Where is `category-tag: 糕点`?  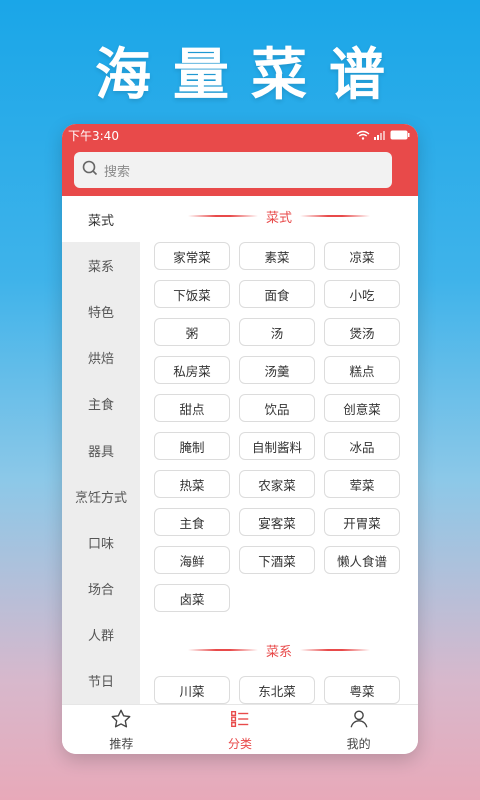
category-tag: 糕点 is located at coordinates (362, 370).